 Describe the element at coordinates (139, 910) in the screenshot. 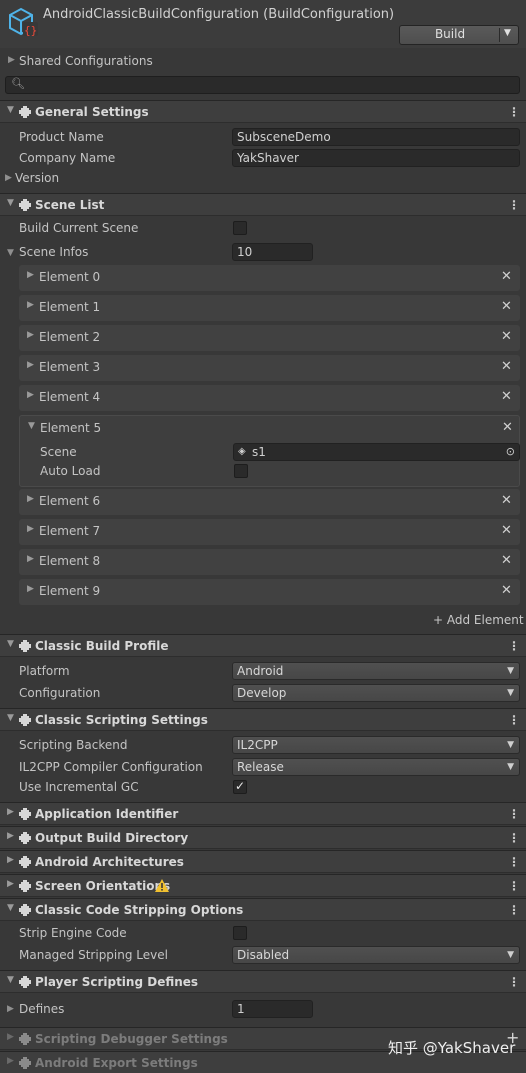

I see `section-title: Classic Code Stripping Options` at that location.